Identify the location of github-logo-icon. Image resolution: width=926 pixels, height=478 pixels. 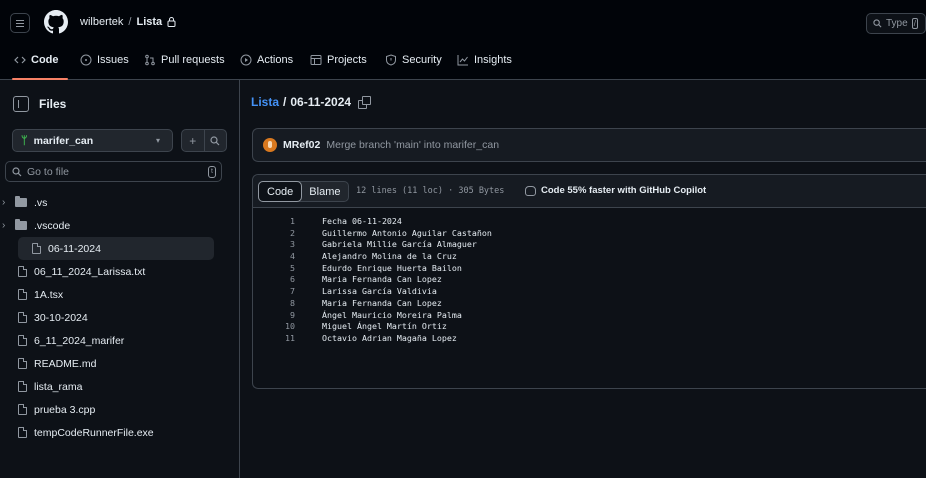
(56, 22).